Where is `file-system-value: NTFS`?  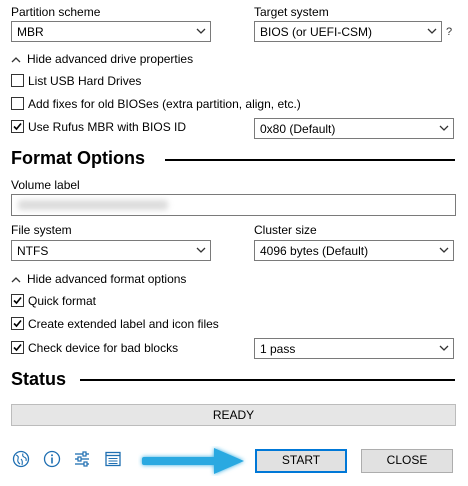
file-system-value: NTFS is located at coordinates (33, 251).